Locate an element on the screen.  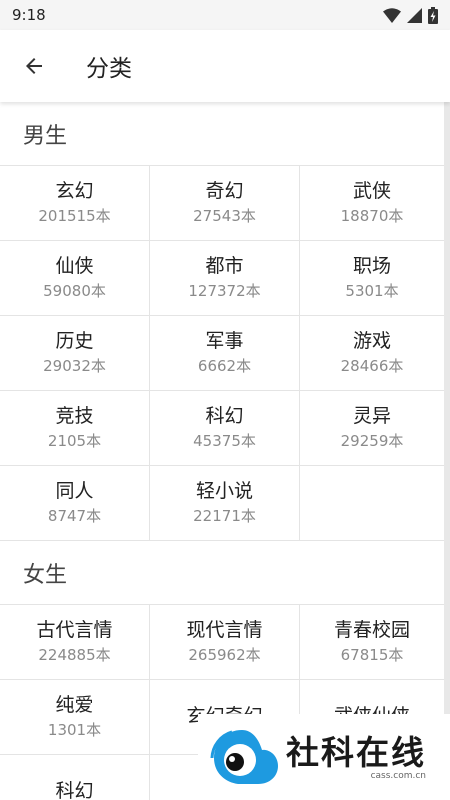
category-count: 29259本 is located at coordinates (372, 441).